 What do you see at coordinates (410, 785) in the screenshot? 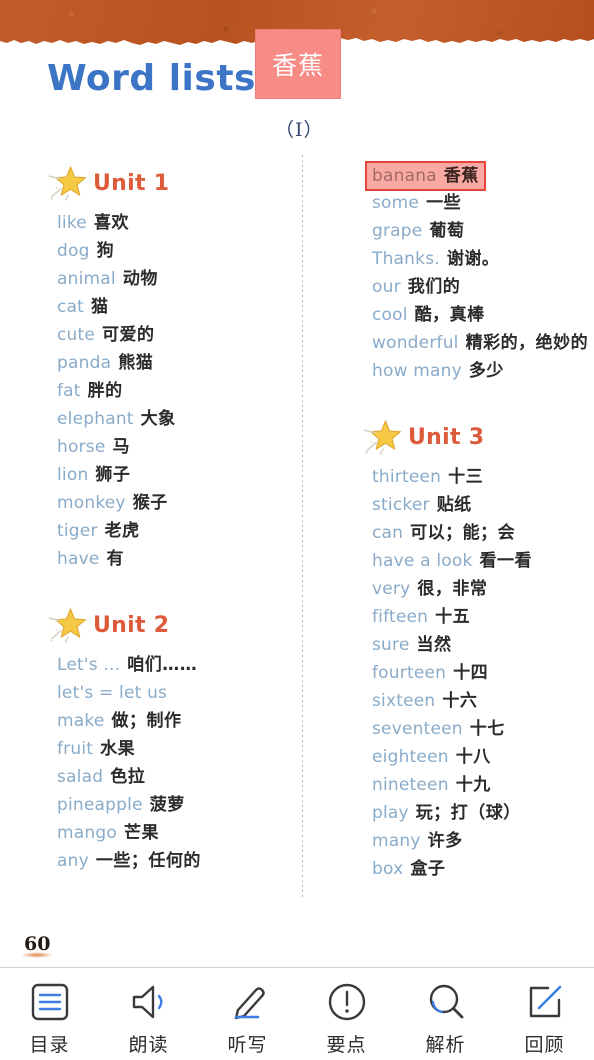
I see `word-english: nineteen` at bounding box center [410, 785].